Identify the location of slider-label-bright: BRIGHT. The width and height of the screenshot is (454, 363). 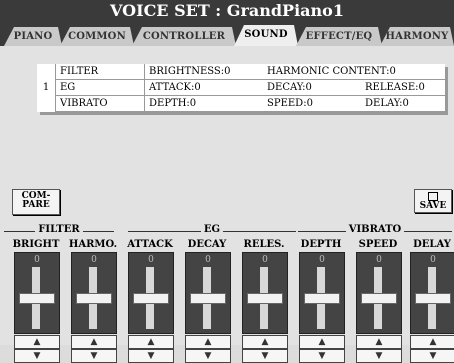
(36, 244).